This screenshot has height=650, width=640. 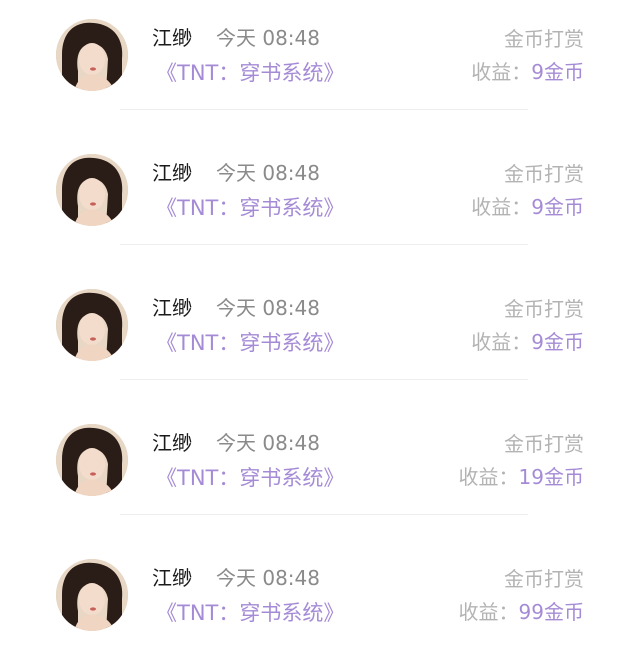 I want to click on income-text: 收益：99金币, so click(x=521, y=612).